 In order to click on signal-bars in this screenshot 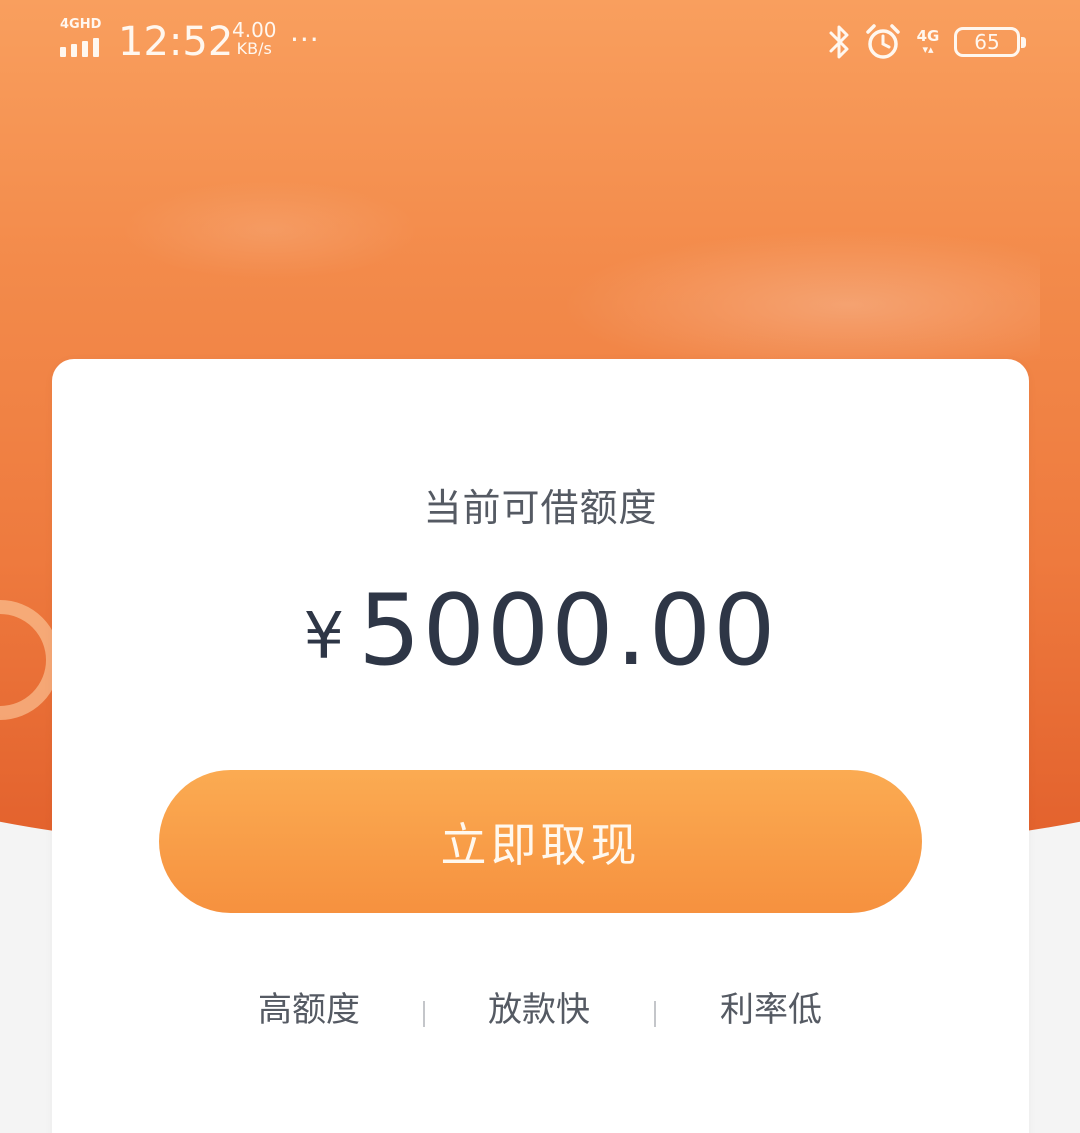, I will do `click(79, 47)`.